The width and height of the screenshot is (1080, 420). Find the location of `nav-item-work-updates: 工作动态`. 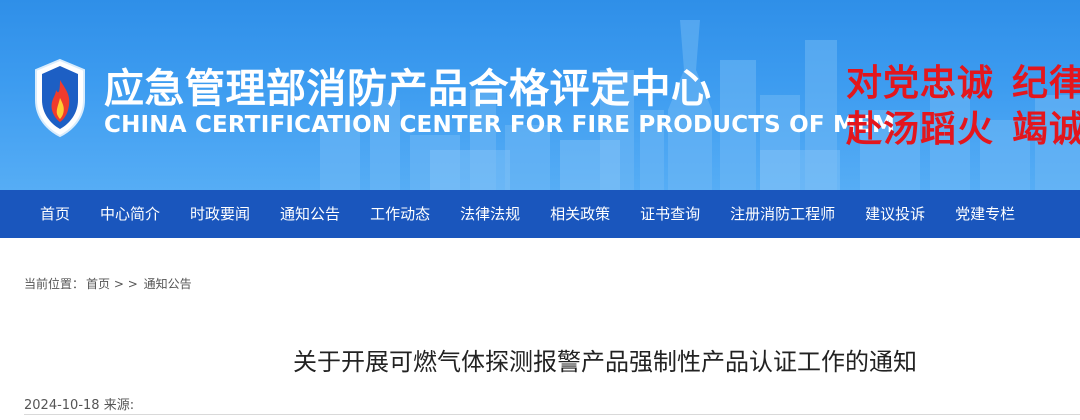

nav-item-work-updates: 工作动态 is located at coordinates (400, 214).